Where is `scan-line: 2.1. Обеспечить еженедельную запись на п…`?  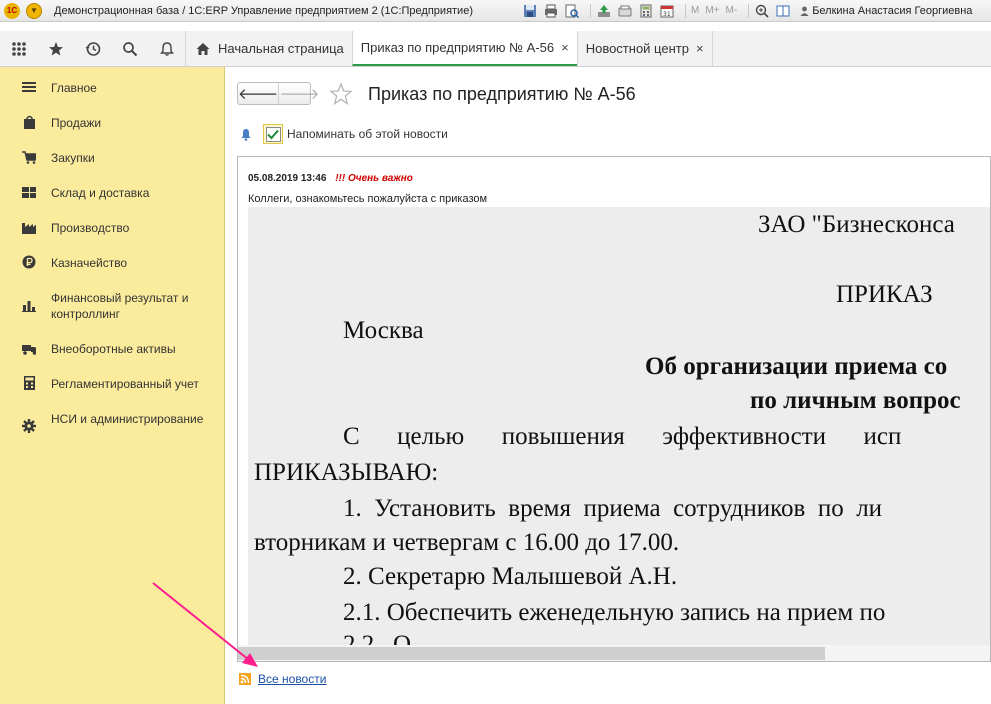
scan-line: 2.1. Обеспечить еженедельную запись на п… is located at coordinates (614, 612).